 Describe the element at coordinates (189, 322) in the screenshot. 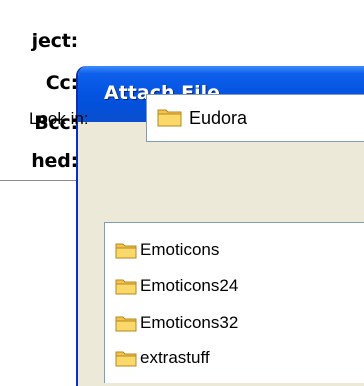

I see `file-label: Emoticons32` at that location.